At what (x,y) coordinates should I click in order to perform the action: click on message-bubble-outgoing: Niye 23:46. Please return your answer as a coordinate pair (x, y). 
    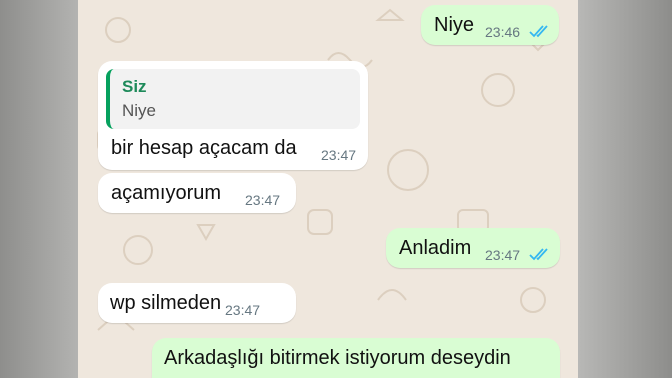
    Looking at the image, I should click on (490, 25).